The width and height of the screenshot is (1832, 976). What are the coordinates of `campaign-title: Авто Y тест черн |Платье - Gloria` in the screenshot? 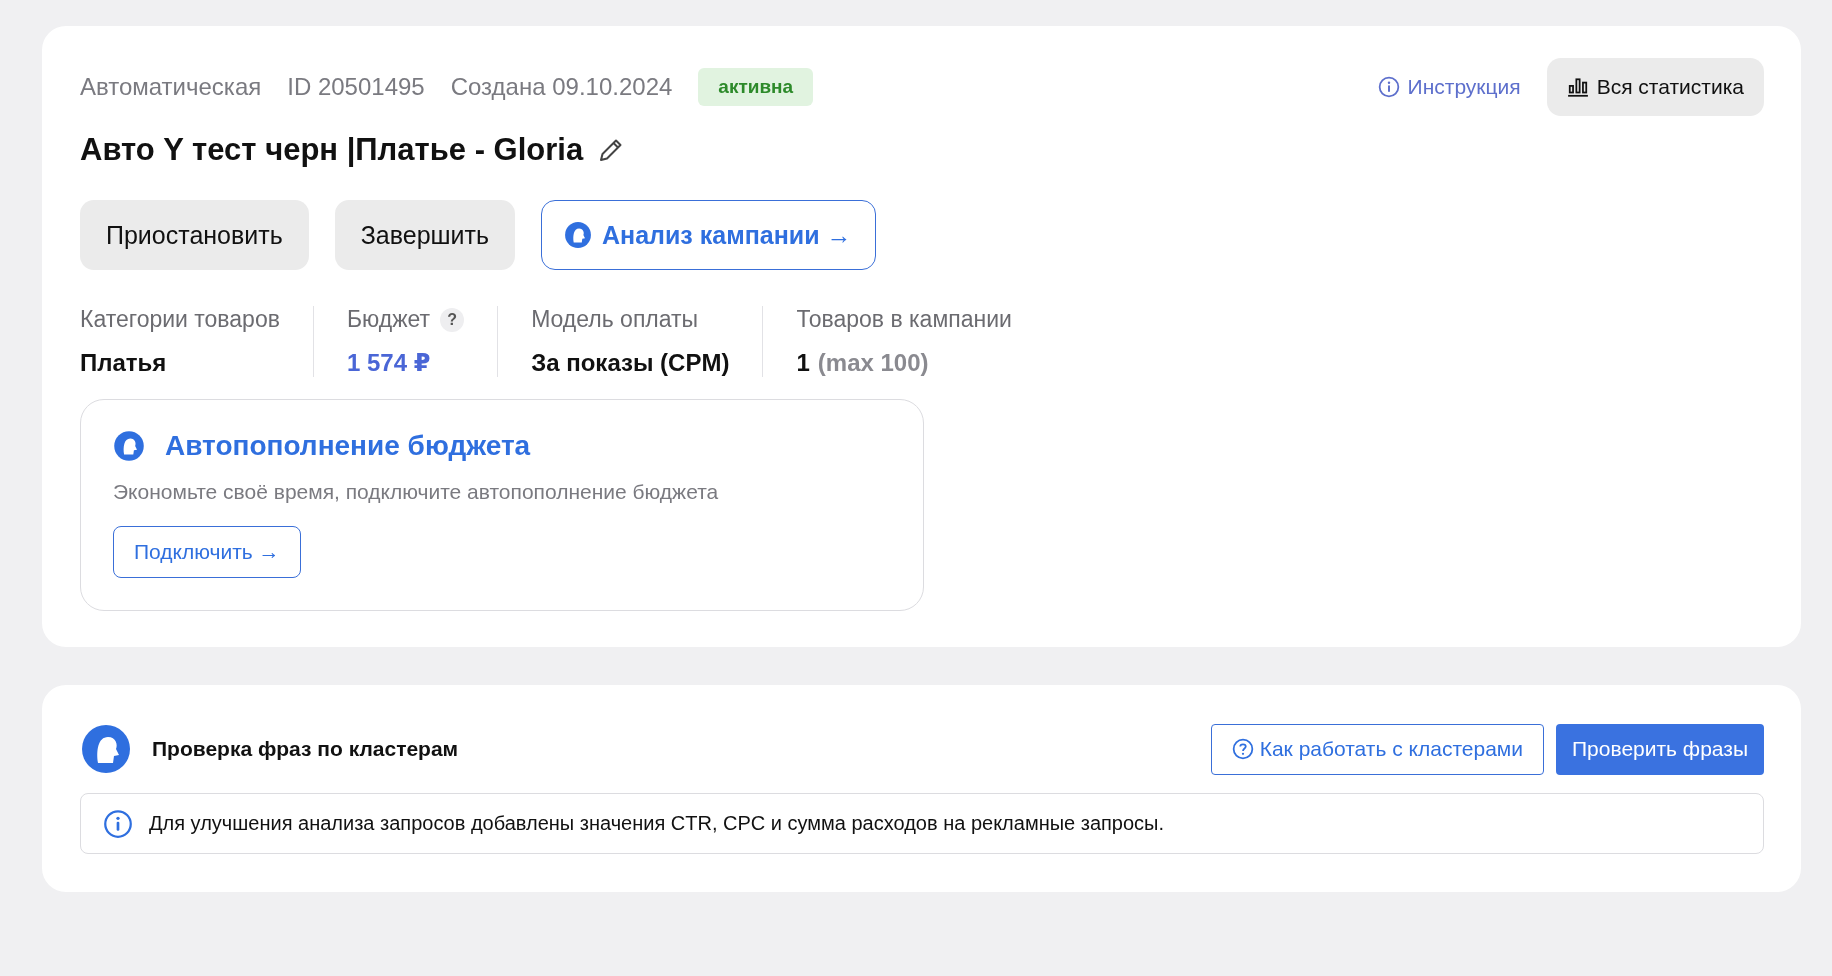 It's located at (332, 150).